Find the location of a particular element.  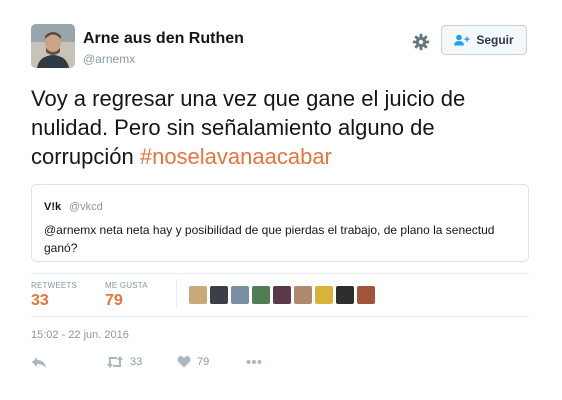

quoted-author-name: V!k is located at coordinates (53, 207).